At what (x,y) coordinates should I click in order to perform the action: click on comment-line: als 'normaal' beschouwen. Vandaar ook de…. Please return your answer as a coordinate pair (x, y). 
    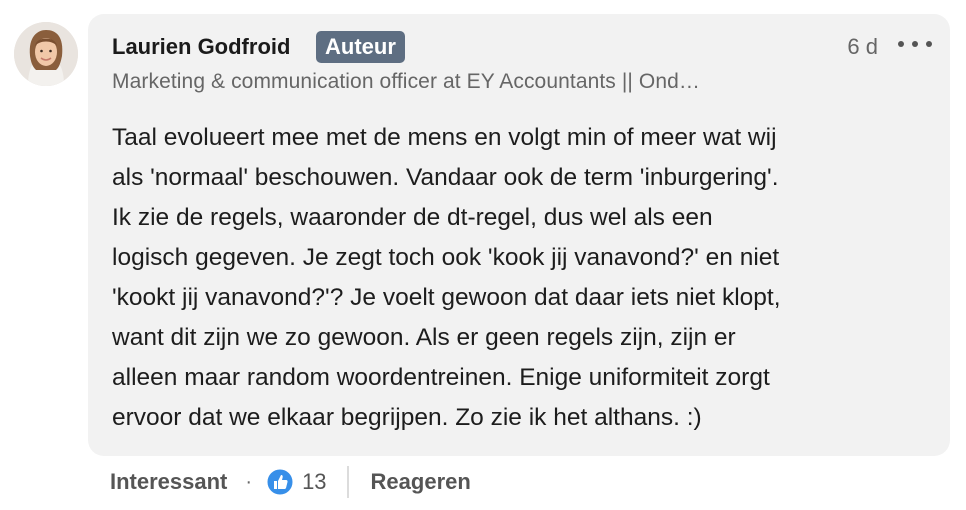
    Looking at the image, I should click on (445, 177).